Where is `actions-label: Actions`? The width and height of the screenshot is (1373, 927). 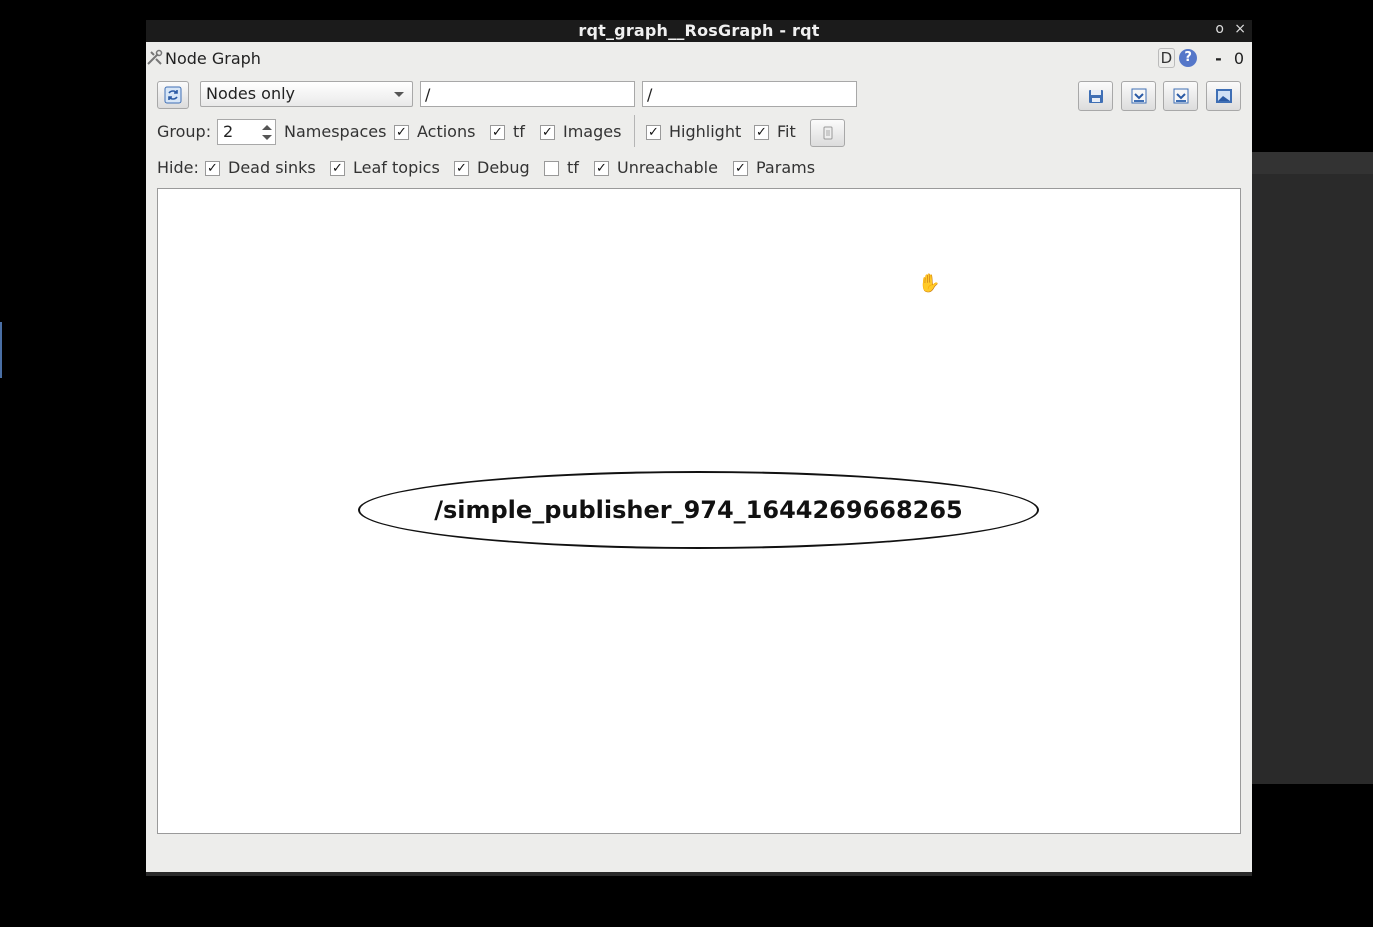 actions-label: Actions is located at coordinates (446, 131).